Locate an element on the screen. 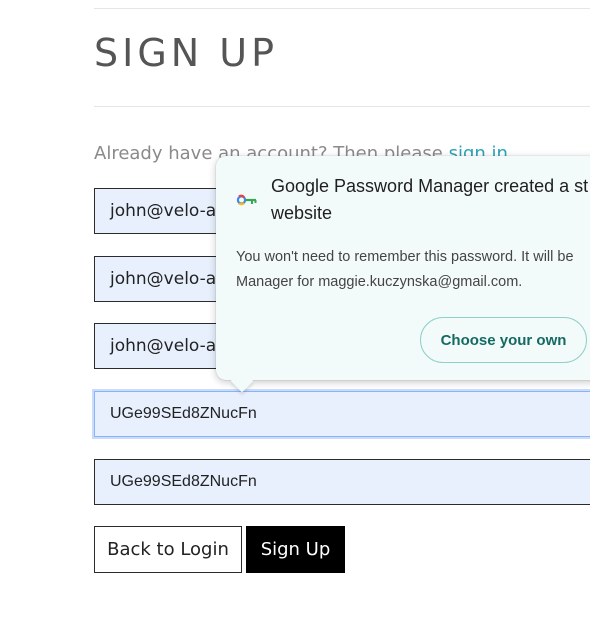  top-divider is located at coordinates (342, 8).